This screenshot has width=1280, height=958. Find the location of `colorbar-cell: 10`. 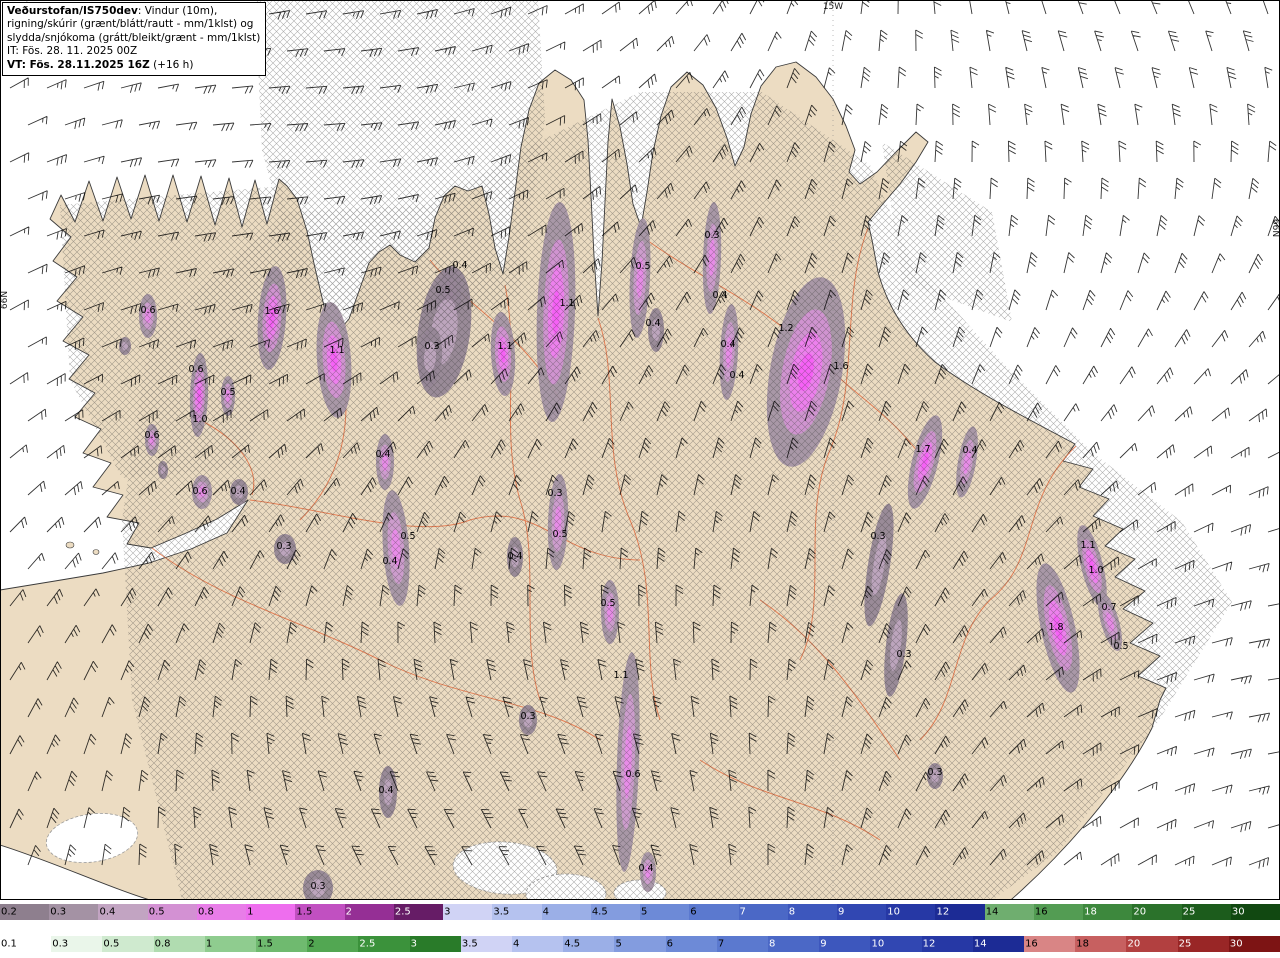

colorbar-cell: 10 is located at coordinates (896, 944).